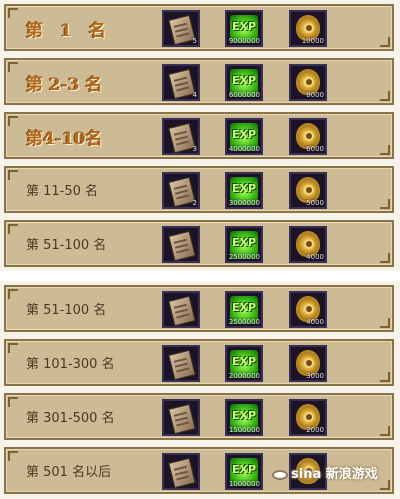 The height and width of the screenshot is (499, 400). I want to click on sina-eye-icon, so click(280, 474).